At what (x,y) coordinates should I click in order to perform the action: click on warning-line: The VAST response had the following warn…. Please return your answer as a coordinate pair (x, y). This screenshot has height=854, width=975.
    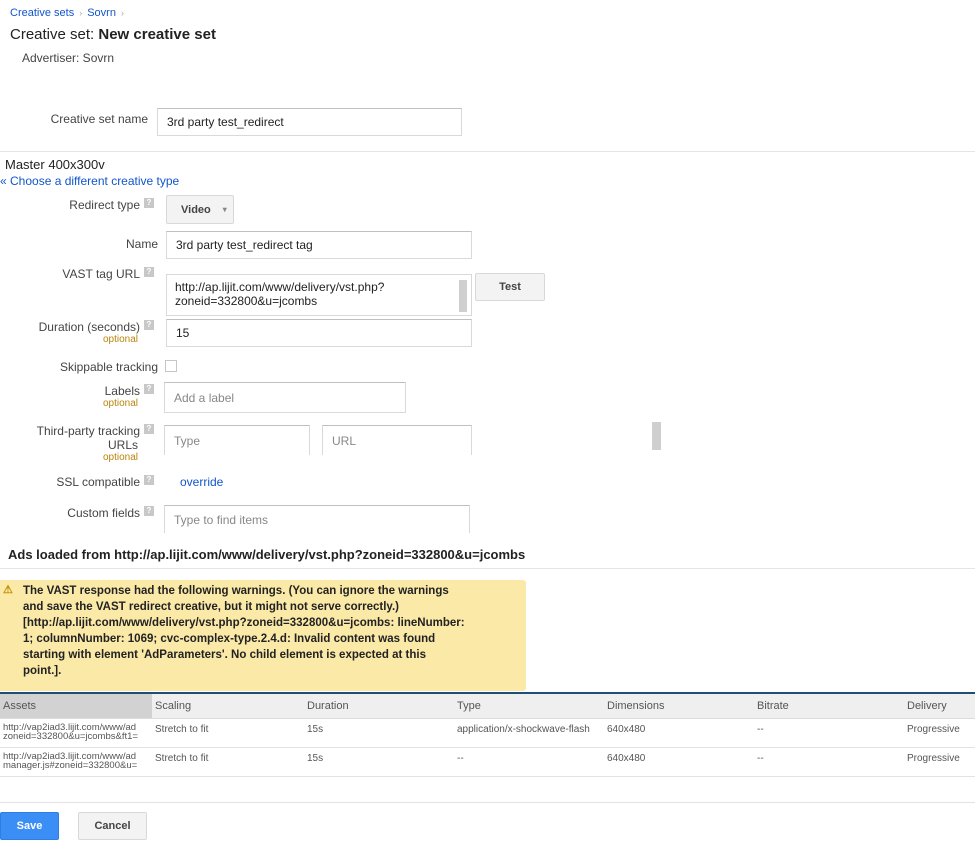
    Looking at the image, I should click on (236, 591).